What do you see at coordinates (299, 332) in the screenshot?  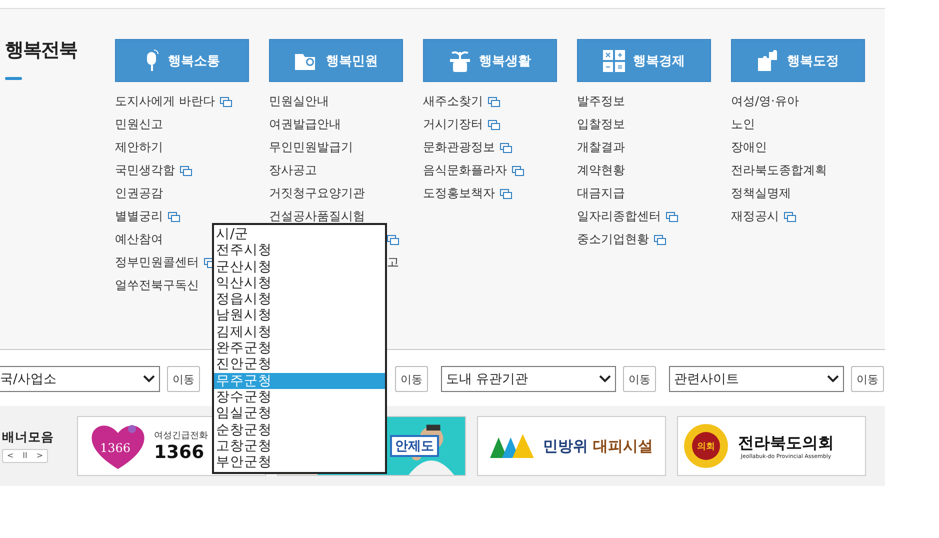 I see `dropdown-option: 김제시청` at bounding box center [299, 332].